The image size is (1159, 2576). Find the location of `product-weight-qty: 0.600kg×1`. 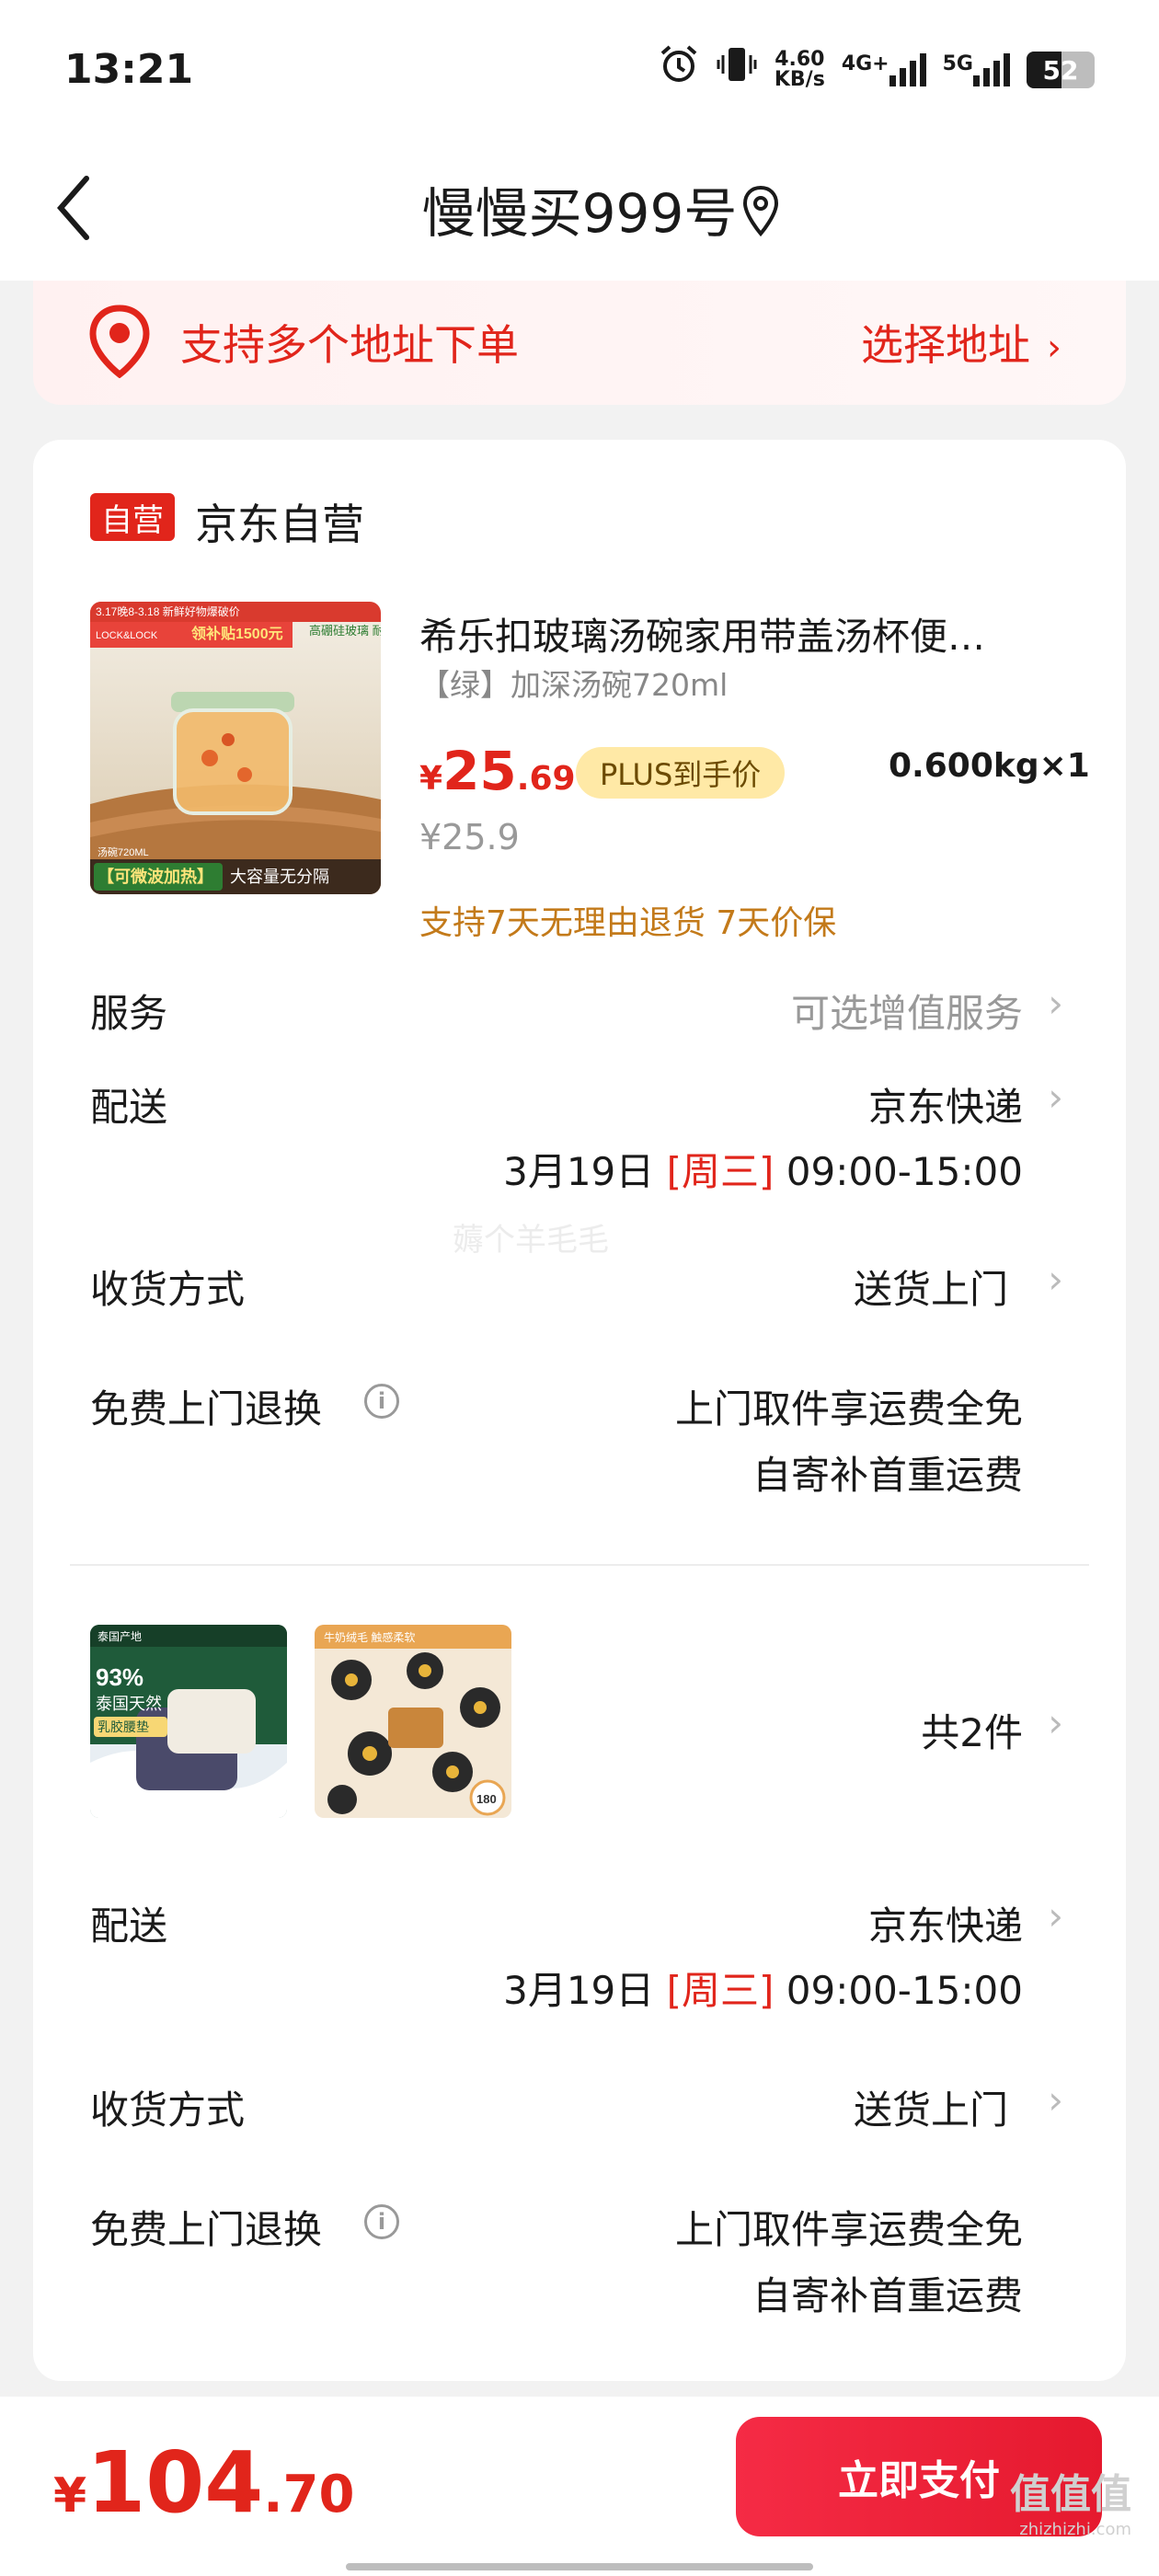

product-weight-qty: 0.600kg×1 is located at coordinates (989, 766).